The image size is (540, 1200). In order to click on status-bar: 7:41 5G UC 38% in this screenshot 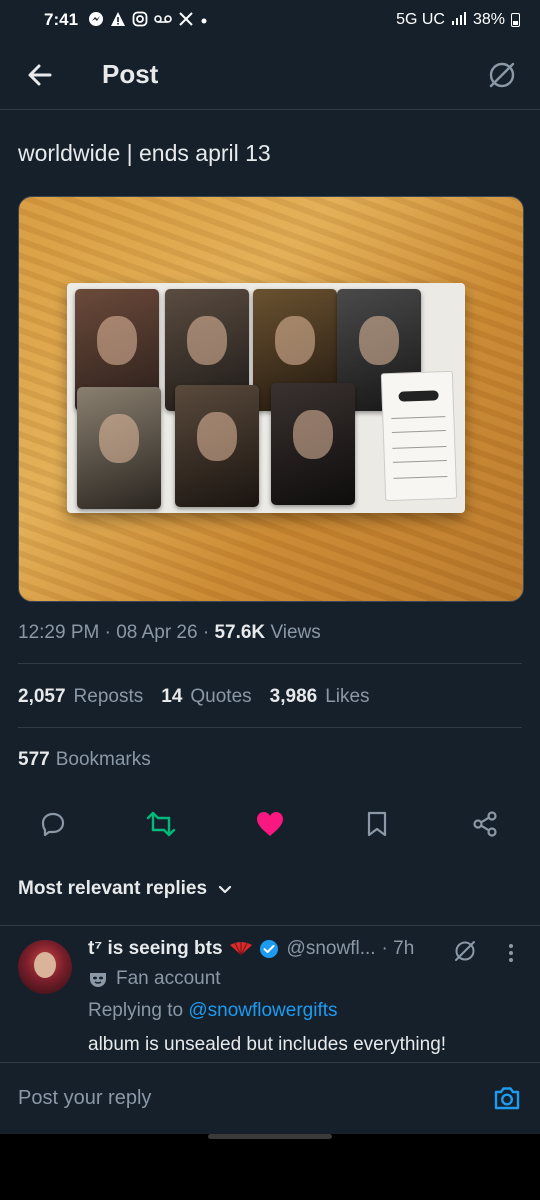, I will do `click(270, 20)`.